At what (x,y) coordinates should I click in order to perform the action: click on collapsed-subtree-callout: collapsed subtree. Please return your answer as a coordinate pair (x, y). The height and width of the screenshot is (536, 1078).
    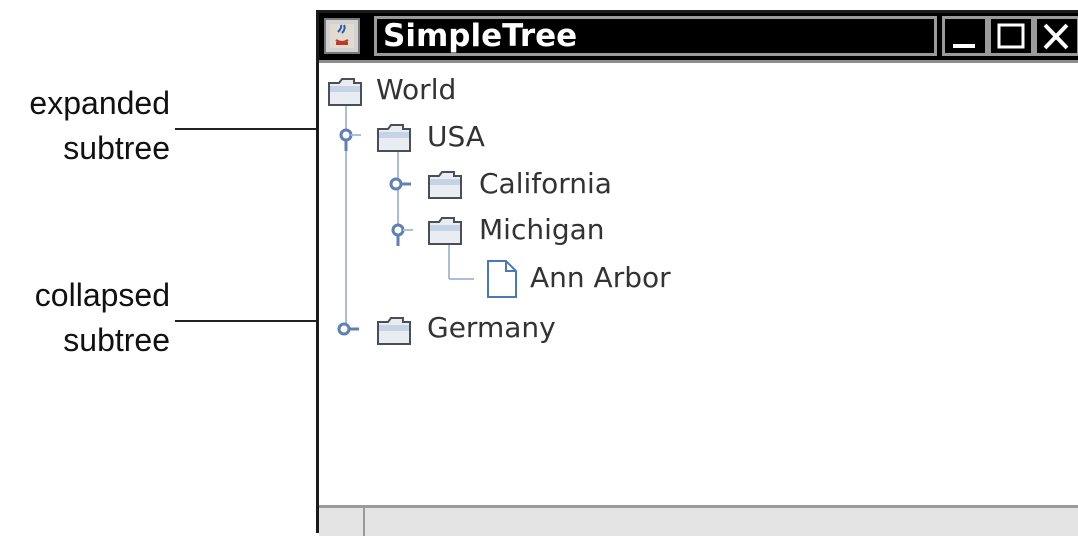
    Looking at the image, I should click on (102, 318).